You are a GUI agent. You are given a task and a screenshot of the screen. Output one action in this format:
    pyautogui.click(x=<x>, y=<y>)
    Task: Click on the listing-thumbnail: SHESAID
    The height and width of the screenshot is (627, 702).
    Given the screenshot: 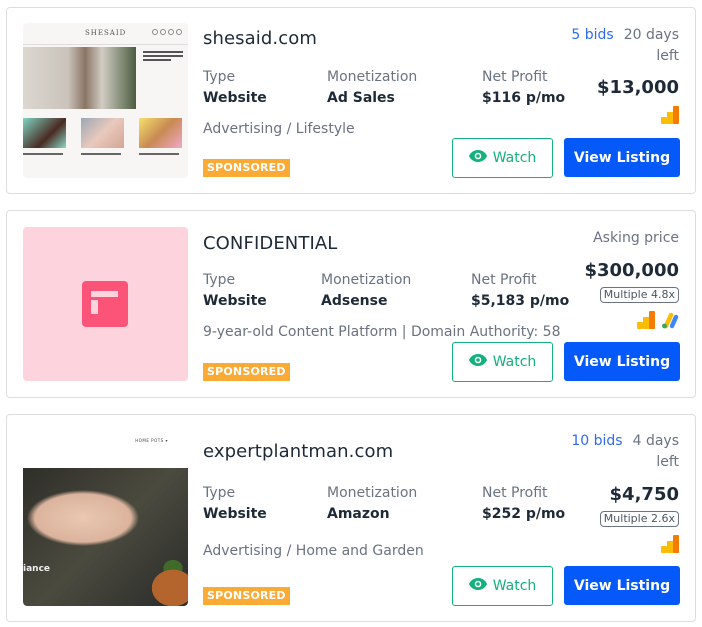 What is the action you would take?
    pyautogui.click(x=105, y=100)
    